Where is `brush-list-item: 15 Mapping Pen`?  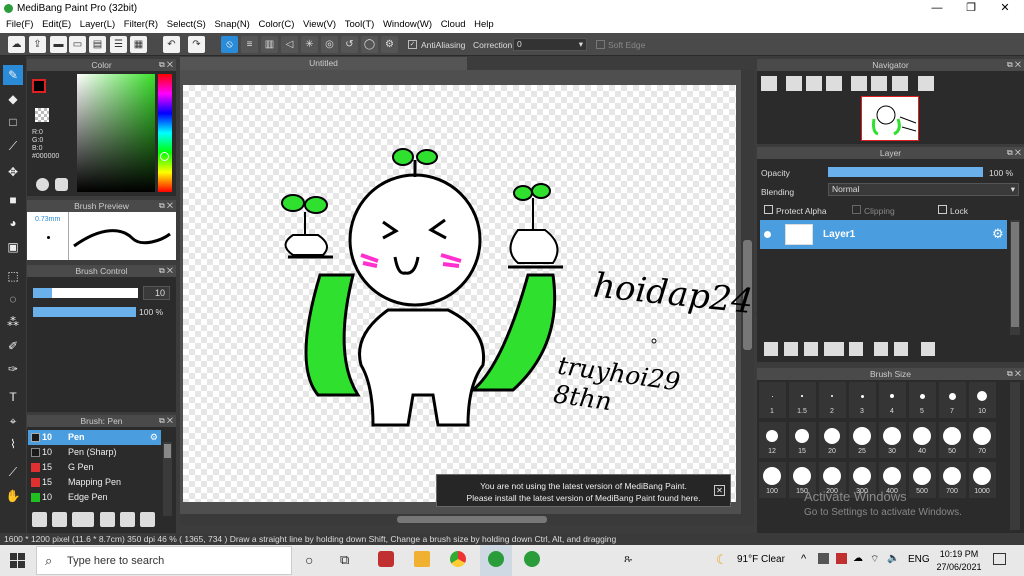
brush-list-item: 15 Mapping Pen is located at coordinates (94, 482).